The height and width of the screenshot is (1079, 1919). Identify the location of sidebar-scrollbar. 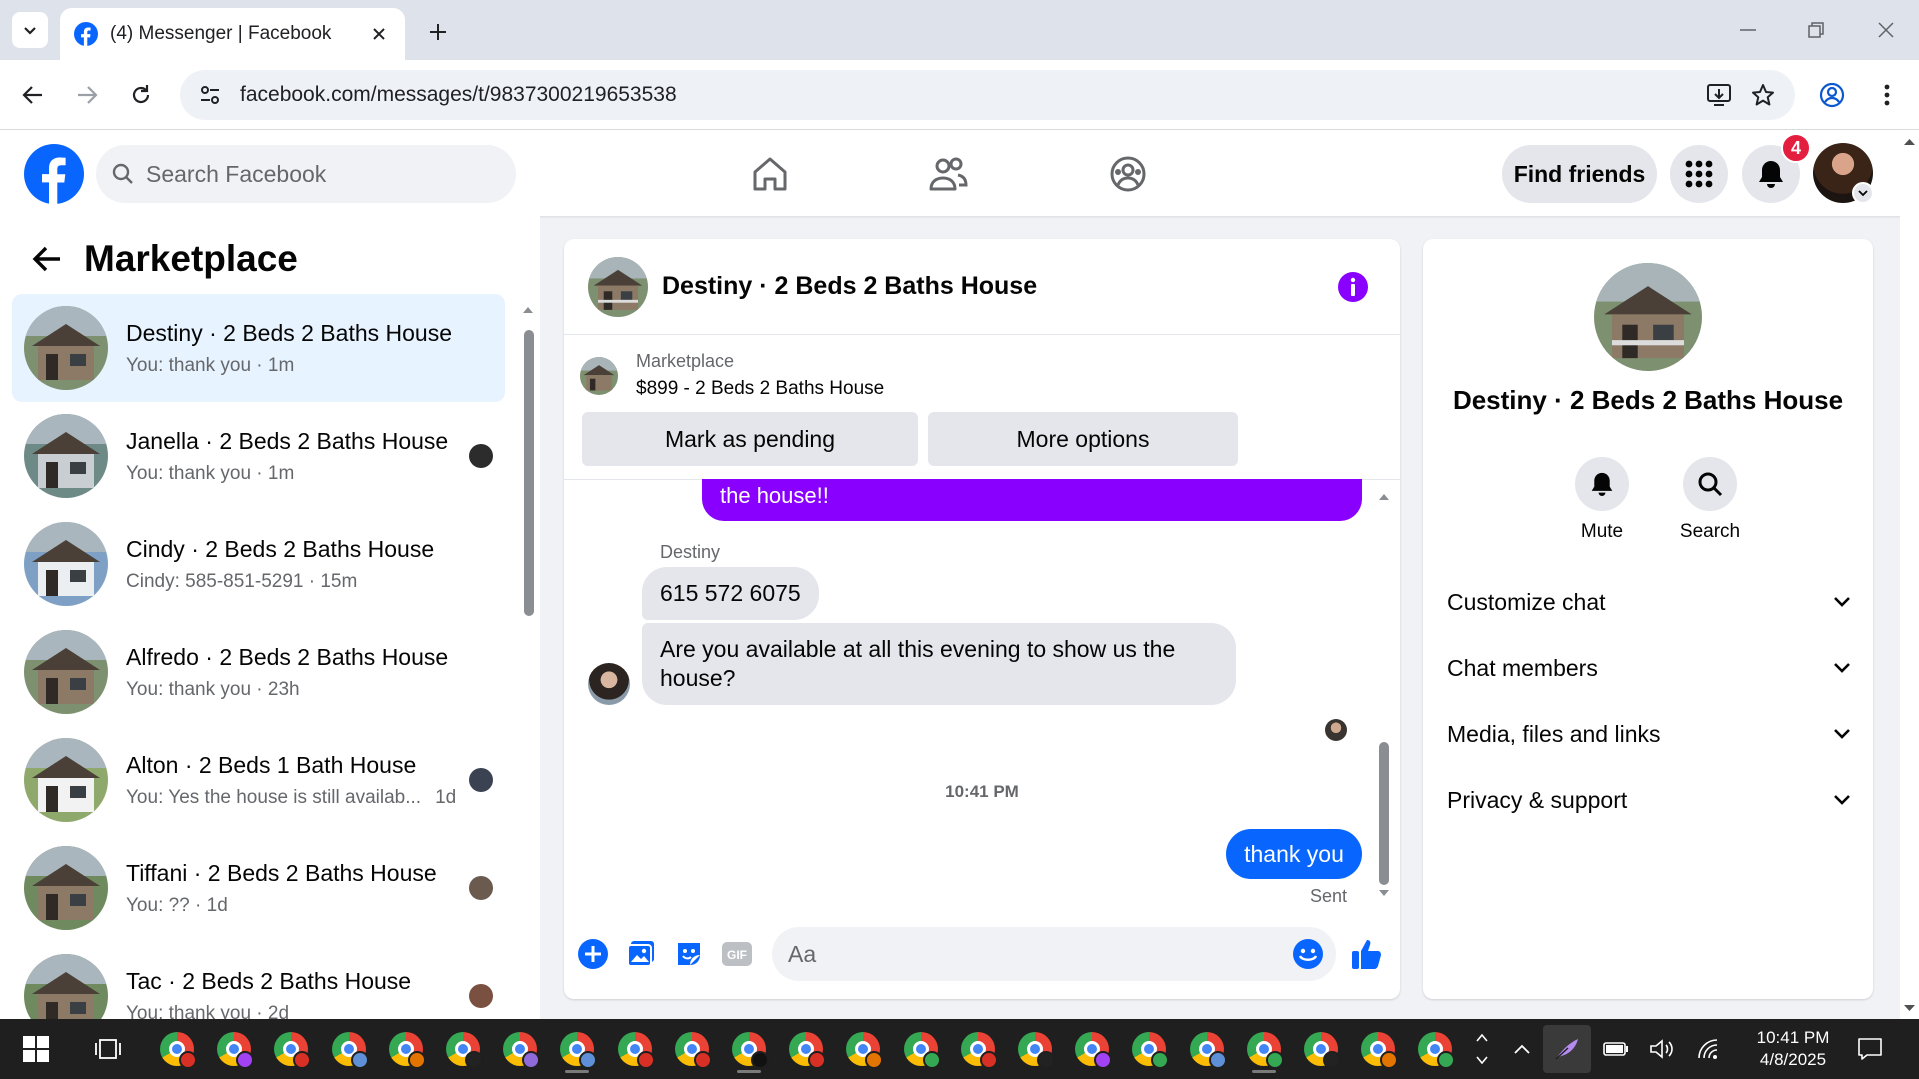
(528, 654).